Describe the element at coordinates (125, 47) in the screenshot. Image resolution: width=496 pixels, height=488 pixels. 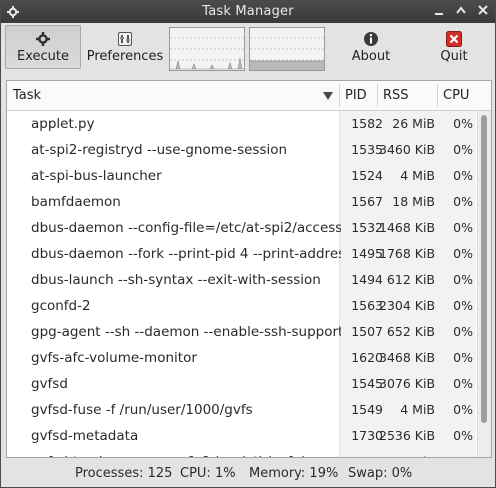
I see `preferences-button: Preferences` at that location.